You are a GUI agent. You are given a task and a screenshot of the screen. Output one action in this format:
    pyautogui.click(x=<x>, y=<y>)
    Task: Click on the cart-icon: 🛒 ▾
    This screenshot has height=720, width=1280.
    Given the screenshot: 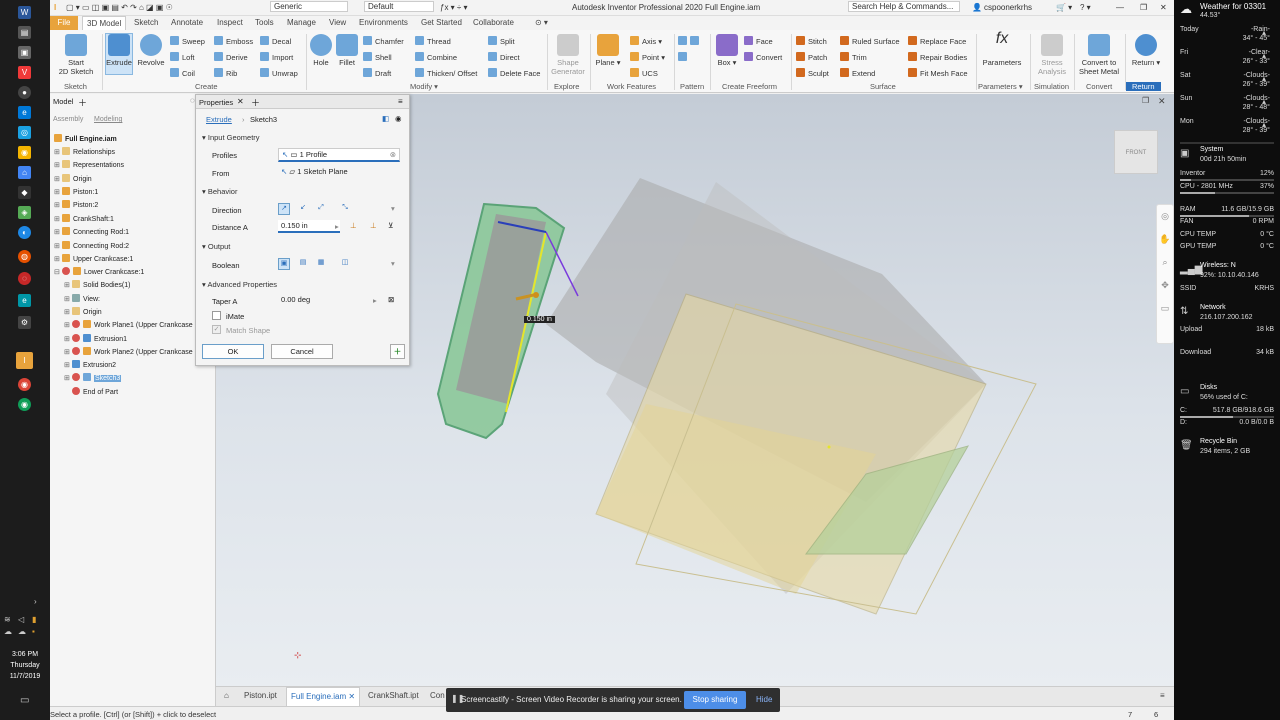 What is the action you would take?
    pyautogui.click(x=1064, y=7)
    